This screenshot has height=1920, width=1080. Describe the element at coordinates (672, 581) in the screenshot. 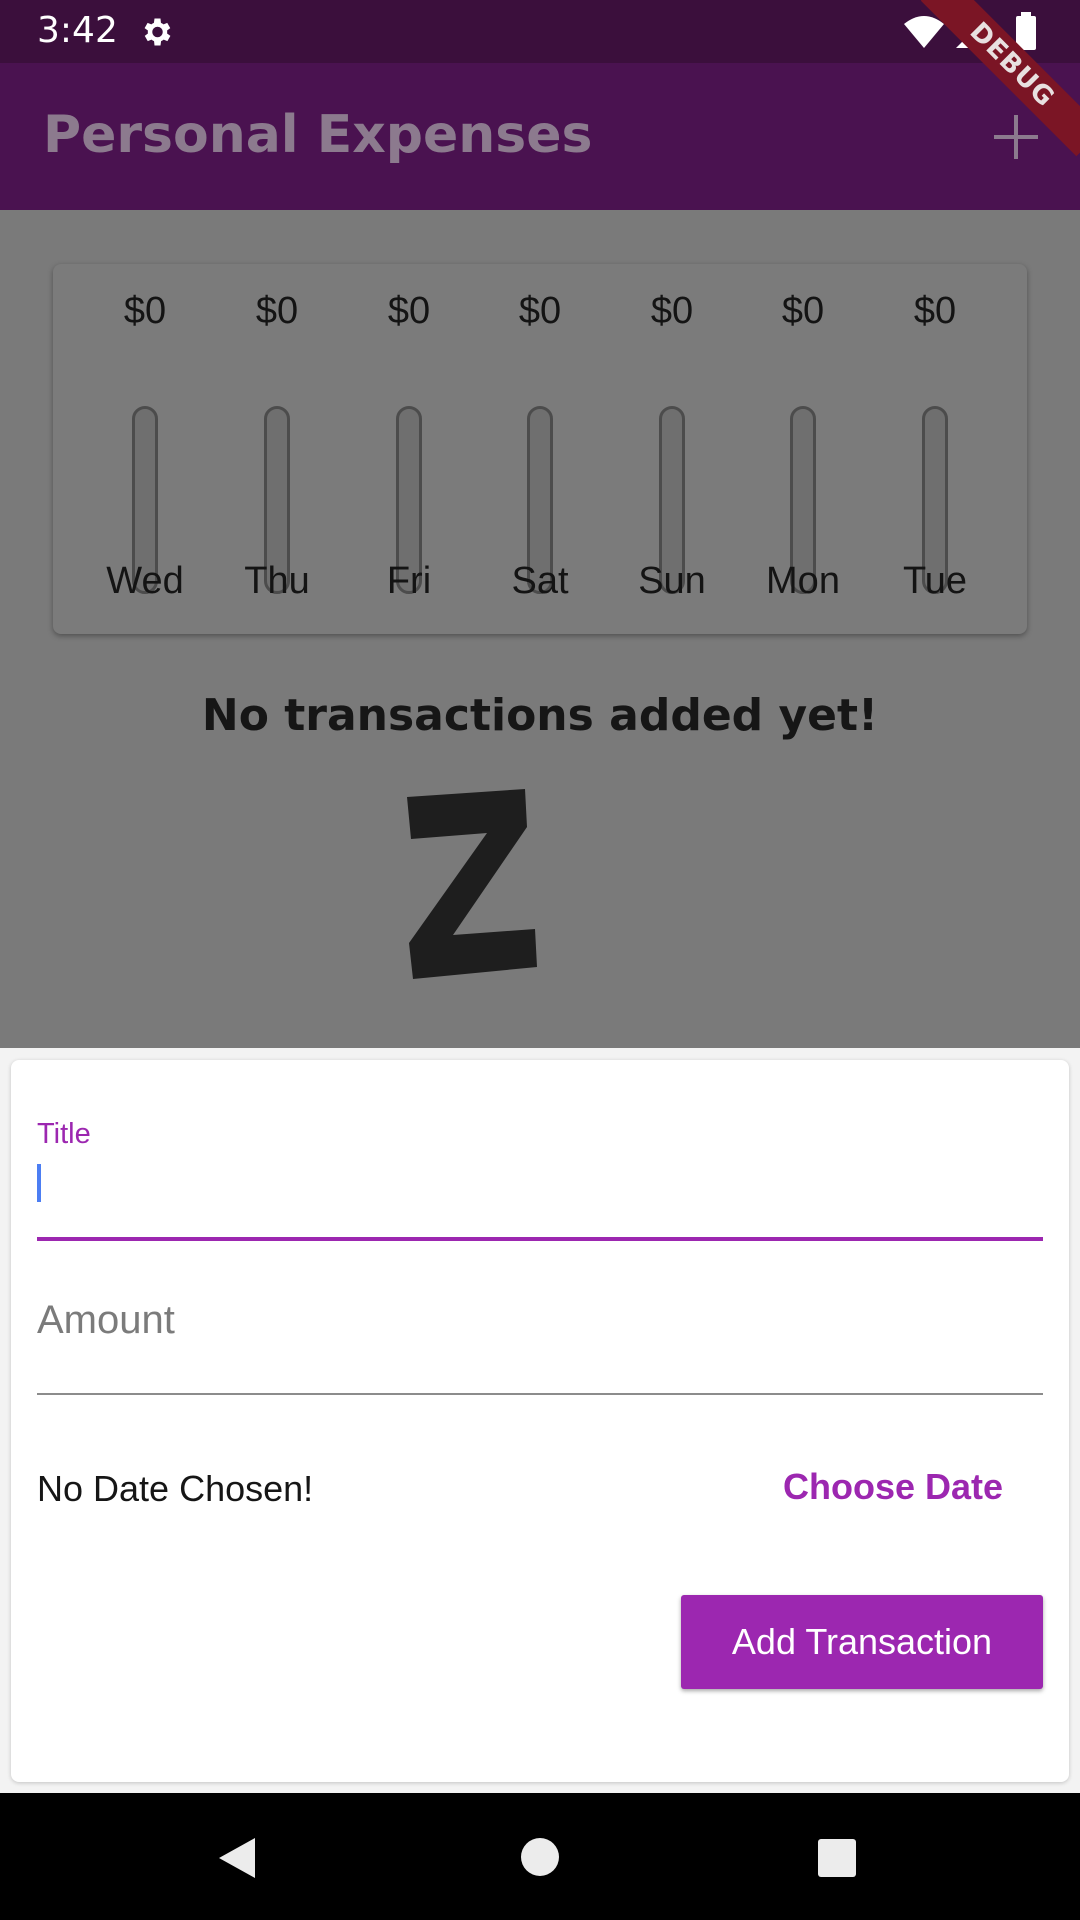

I see `chart-day: Sun` at that location.